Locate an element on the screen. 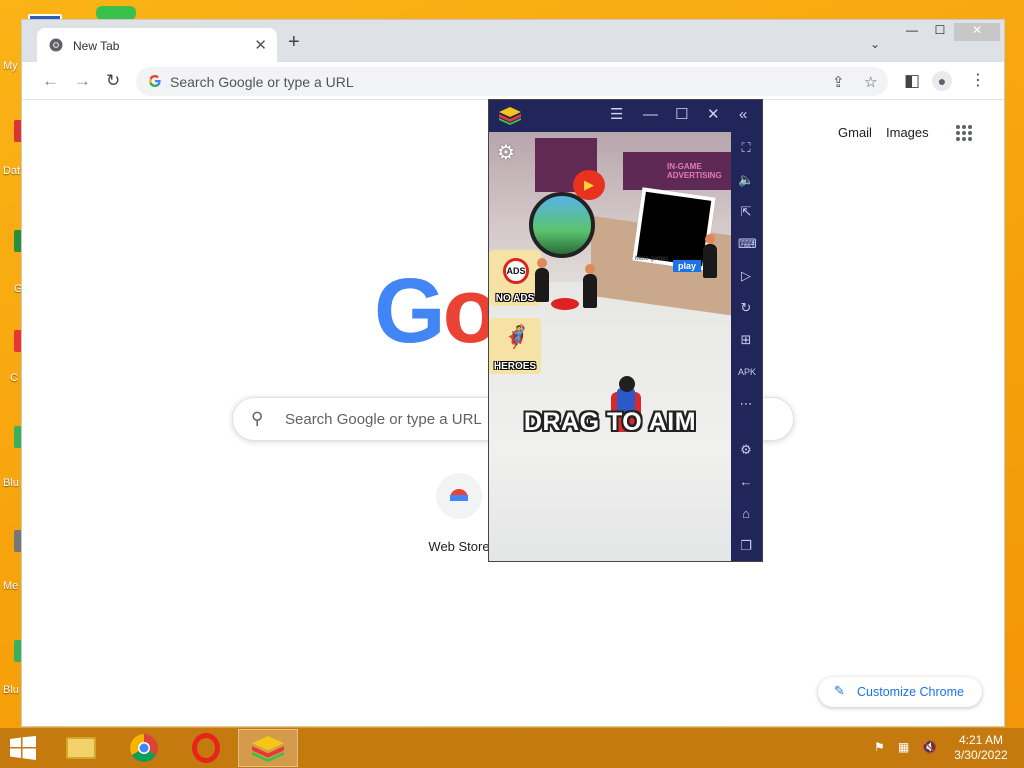 This screenshot has height=768, width=1024. folder-icon is located at coordinates (81, 748).